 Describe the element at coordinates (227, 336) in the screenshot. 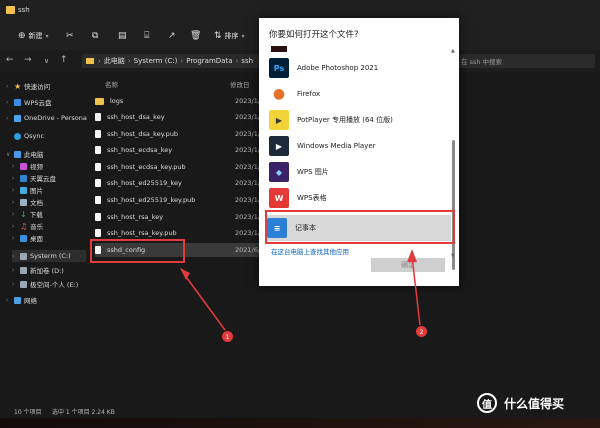

I see `annotation-badge-1: 1` at that location.